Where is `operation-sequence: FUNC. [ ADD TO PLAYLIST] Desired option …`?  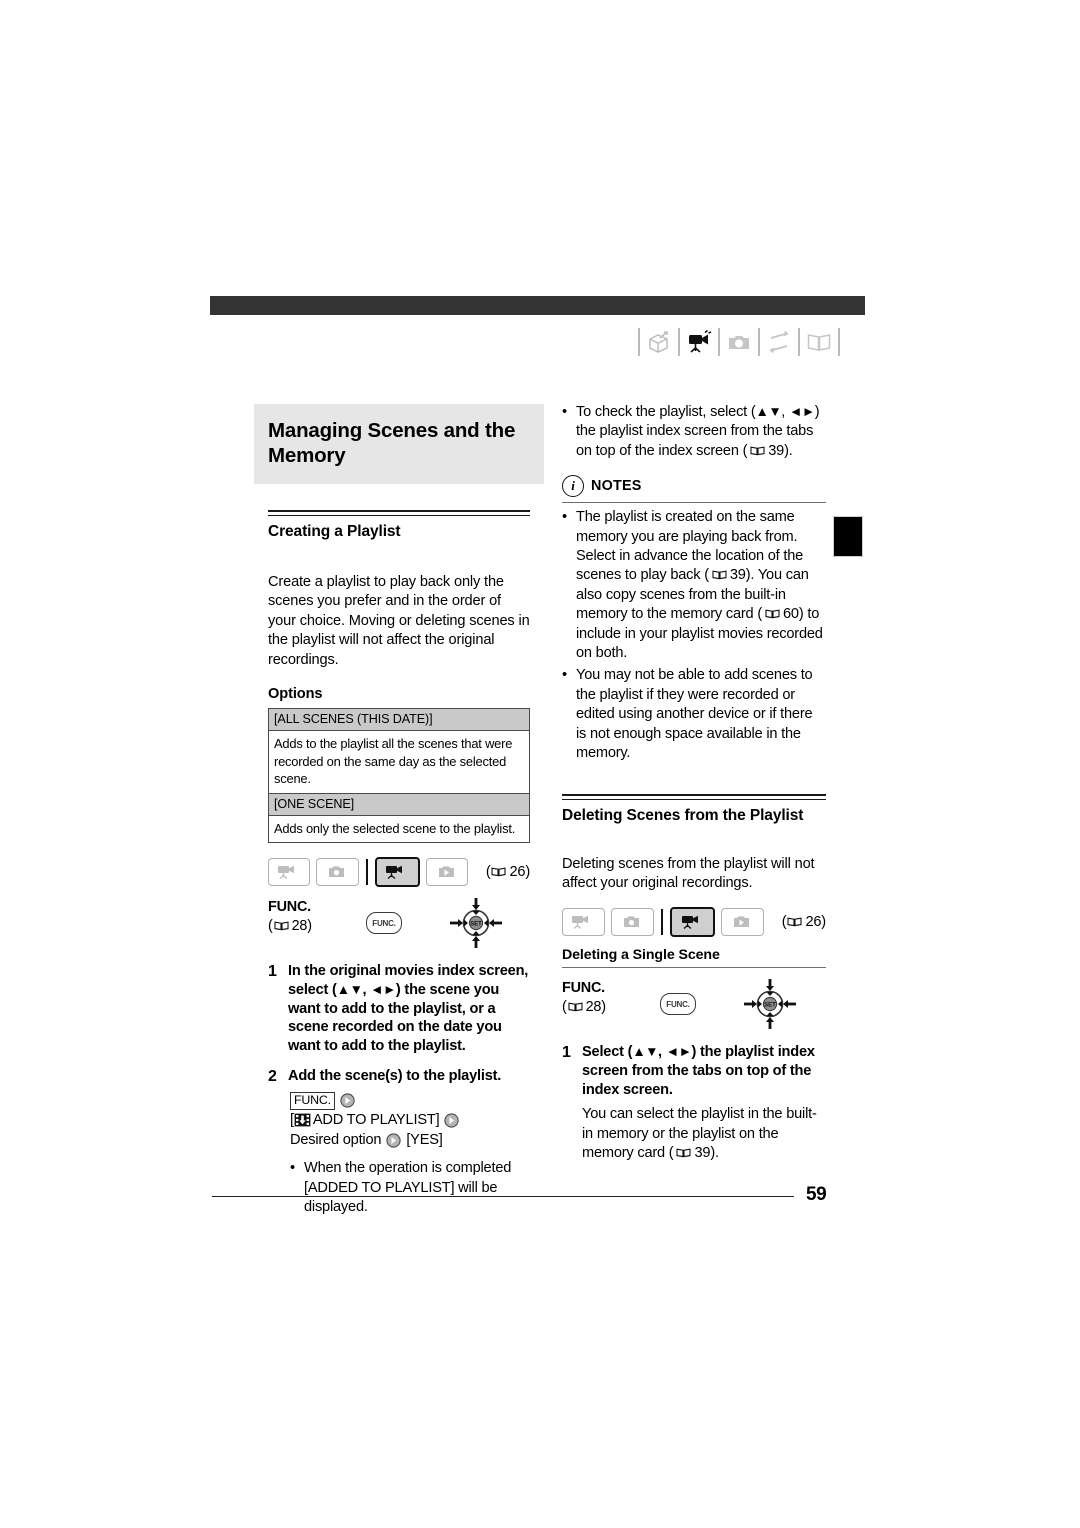
operation-sequence: FUNC. [ ADD TO PLAYLIST] Desired option … is located at coordinates (410, 1121).